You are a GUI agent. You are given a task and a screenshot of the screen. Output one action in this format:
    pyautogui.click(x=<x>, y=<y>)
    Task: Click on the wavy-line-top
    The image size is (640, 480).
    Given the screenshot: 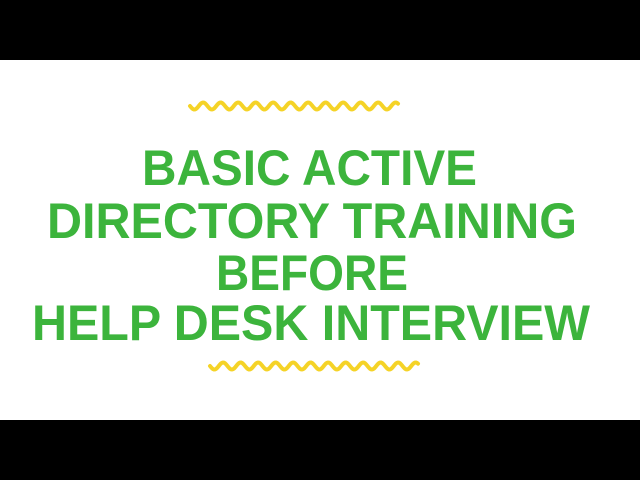 What is the action you would take?
    pyautogui.click(x=294, y=106)
    